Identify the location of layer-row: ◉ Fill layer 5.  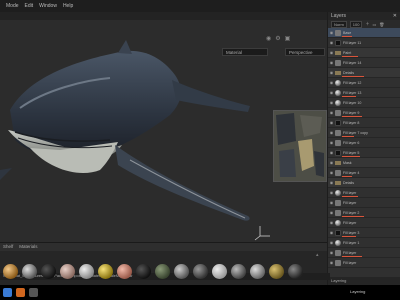
(364, 153).